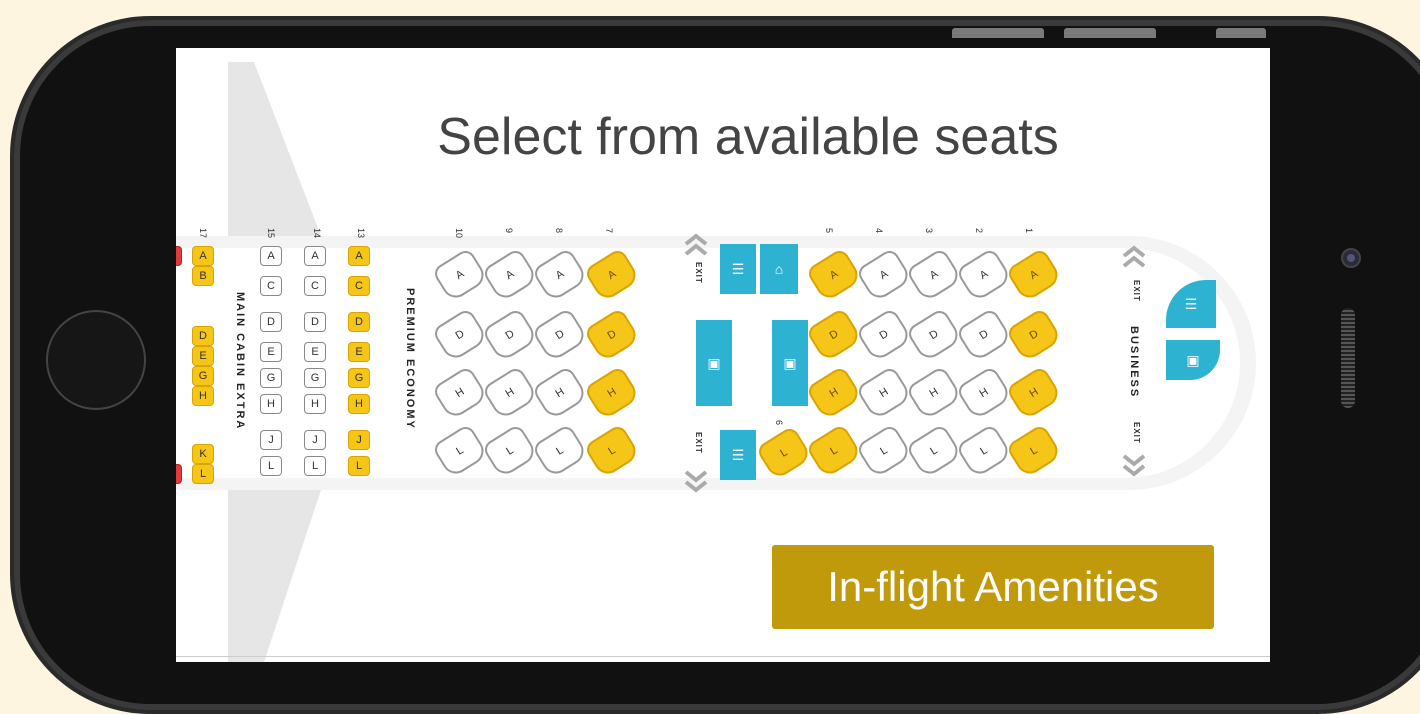 The height and width of the screenshot is (714, 1420). What do you see at coordinates (96, 360) in the screenshot?
I see `home-button` at bounding box center [96, 360].